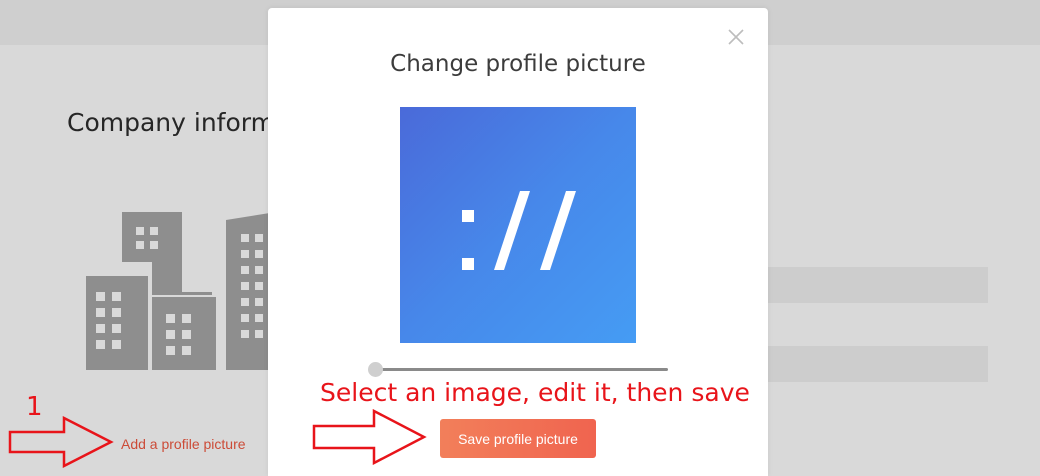  What do you see at coordinates (183, 444) in the screenshot?
I see `add-profile-picture-link: Add a profile picture` at bounding box center [183, 444].